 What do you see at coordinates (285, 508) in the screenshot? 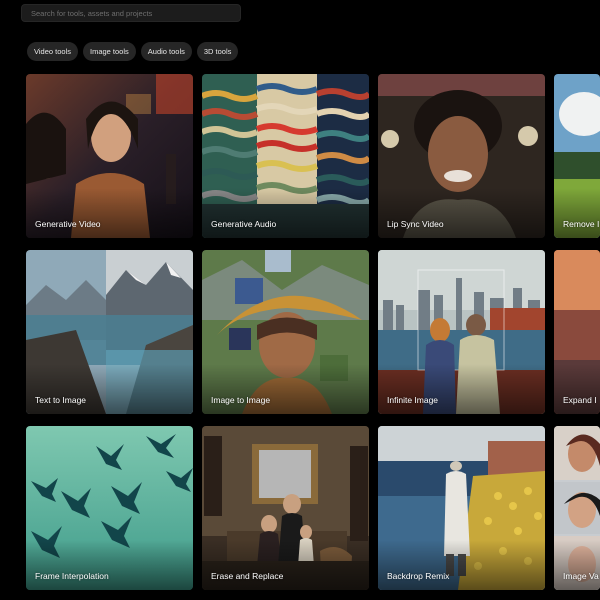
I see `tool-card-erase-and-replace: Erase and Replace` at bounding box center [285, 508].